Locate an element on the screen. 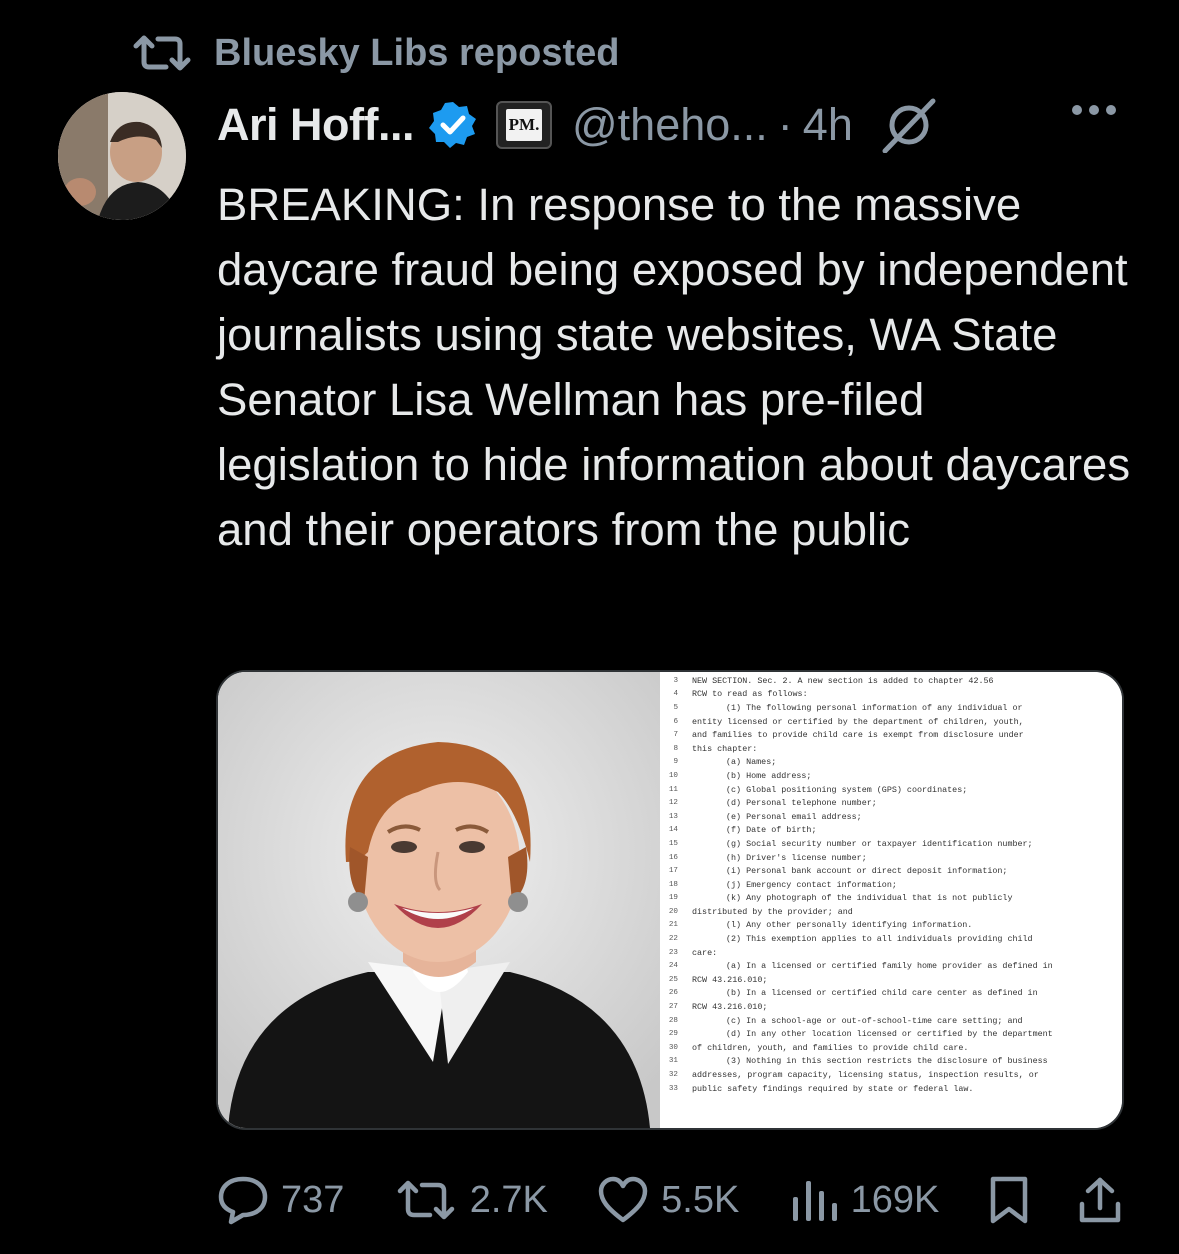 The height and width of the screenshot is (1254, 1179). line-text: this chapter: is located at coordinates (725, 748).